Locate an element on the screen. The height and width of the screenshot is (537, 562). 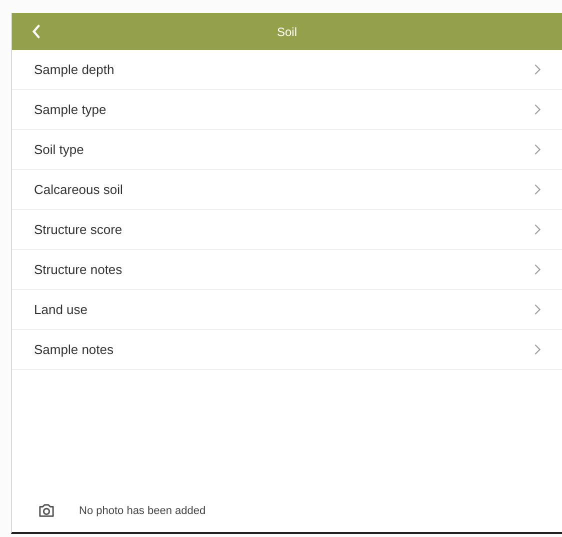
list-item: Land use is located at coordinates (287, 310).